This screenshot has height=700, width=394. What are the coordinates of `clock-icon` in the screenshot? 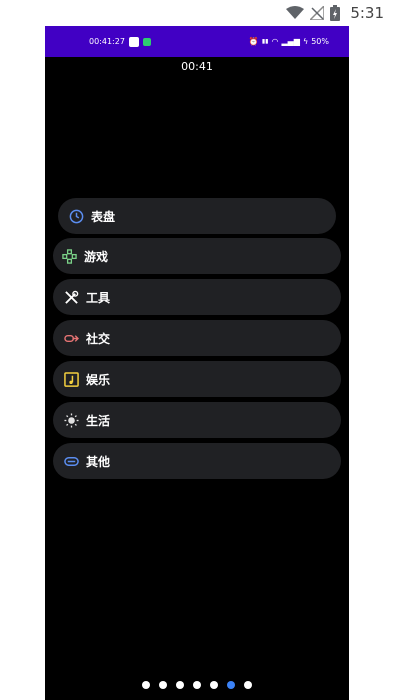 It's located at (76, 216).